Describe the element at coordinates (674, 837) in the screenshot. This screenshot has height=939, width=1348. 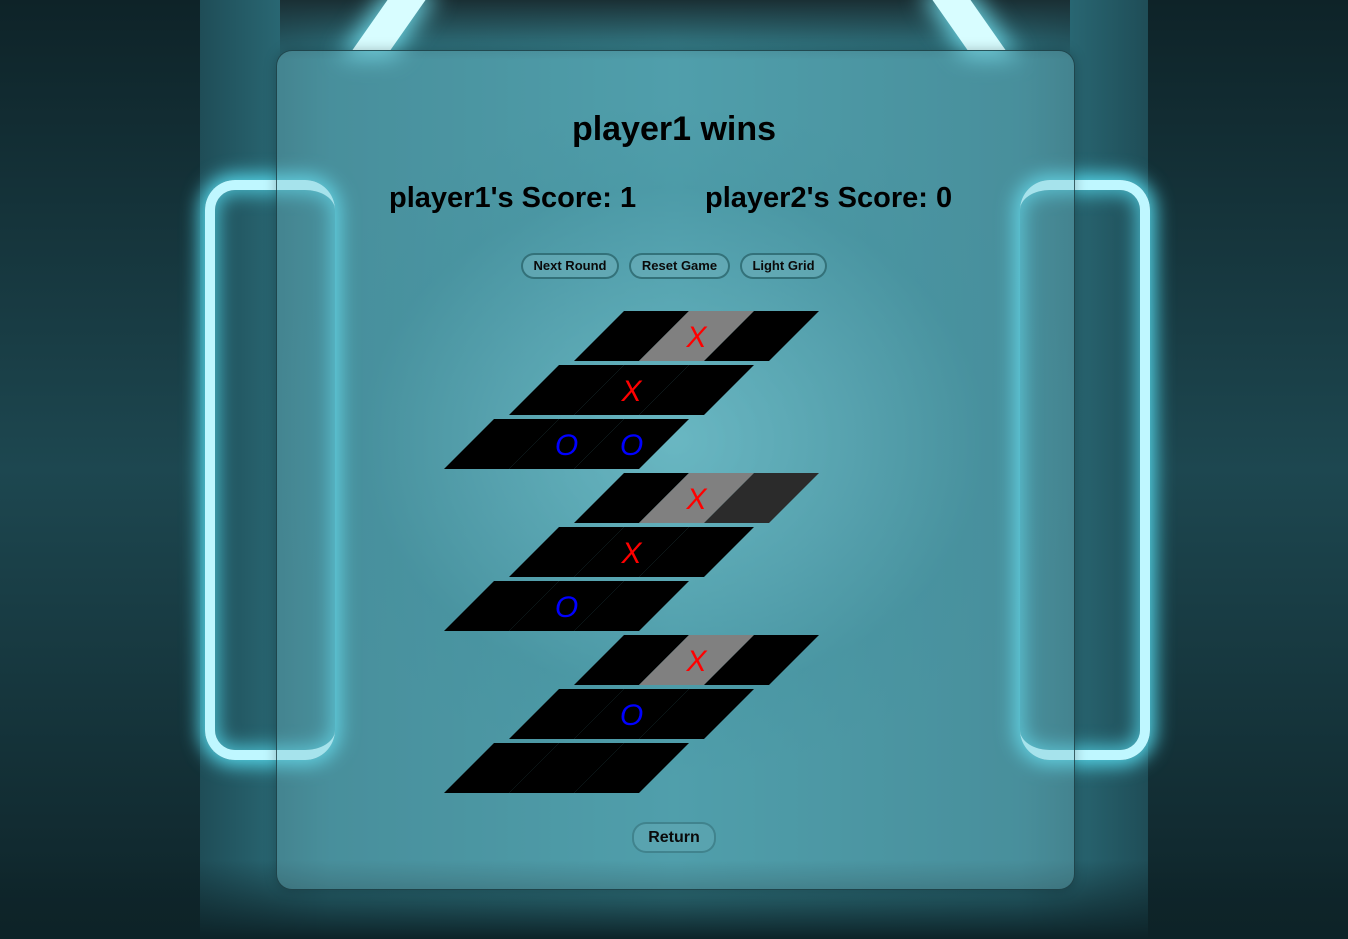
I see `return-button: Return` at that location.